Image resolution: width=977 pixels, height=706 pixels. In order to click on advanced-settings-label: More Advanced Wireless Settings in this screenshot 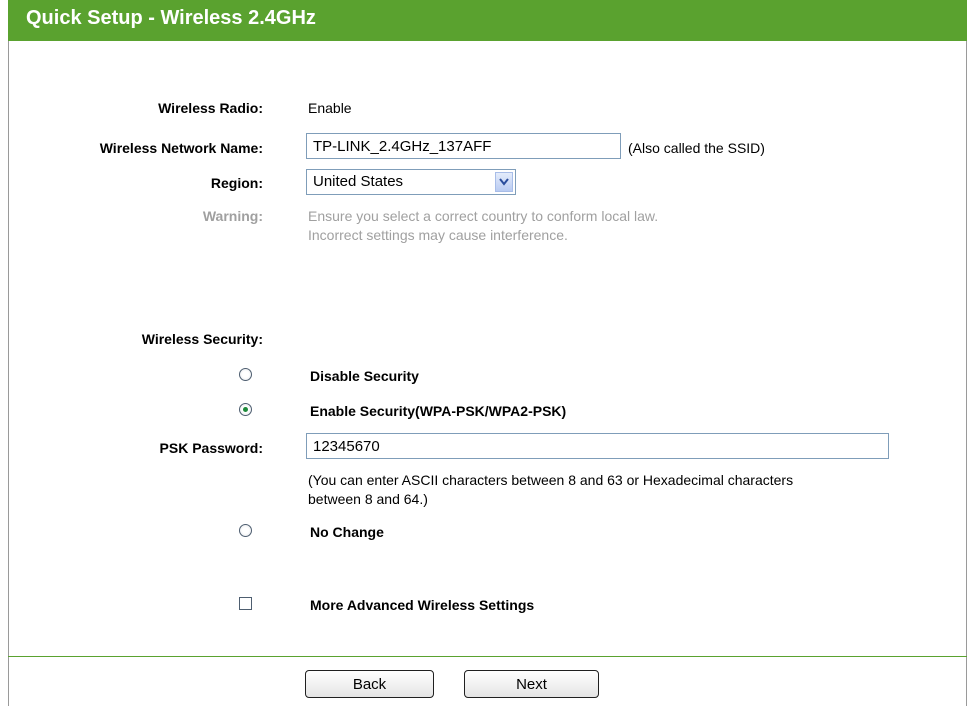, I will do `click(422, 605)`.